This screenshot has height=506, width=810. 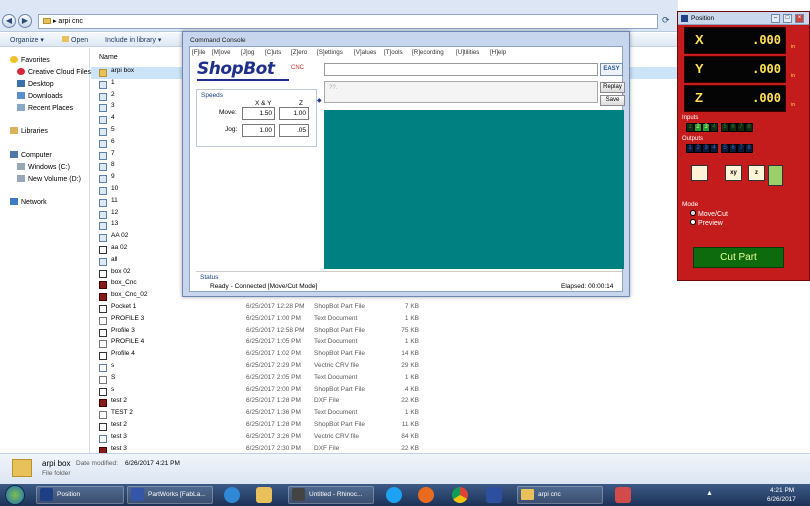 What do you see at coordinates (133, 40) in the screenshot?
I see `include-in-library-button: Include in library ▾` at bounding box center [133, 40].